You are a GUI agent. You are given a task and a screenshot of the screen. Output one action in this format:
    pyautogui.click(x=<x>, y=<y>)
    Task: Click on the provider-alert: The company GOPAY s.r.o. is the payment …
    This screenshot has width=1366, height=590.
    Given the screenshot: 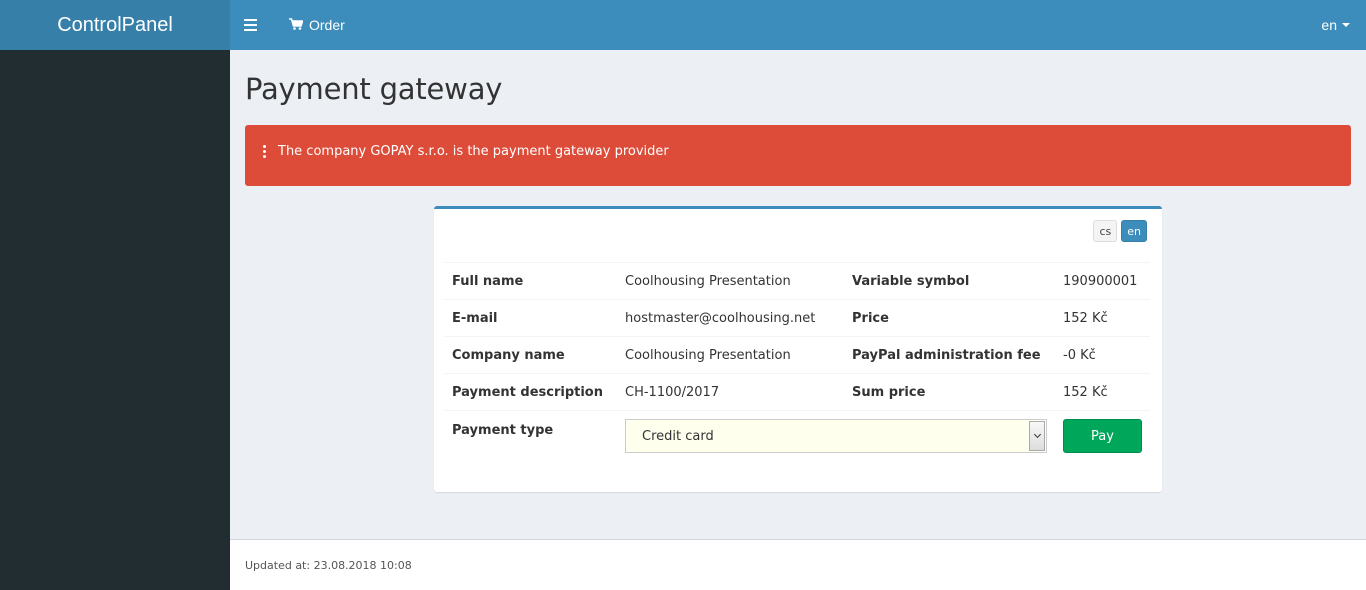 What is the action you would take?
    pyautogui.click(x=798, y=155)
    